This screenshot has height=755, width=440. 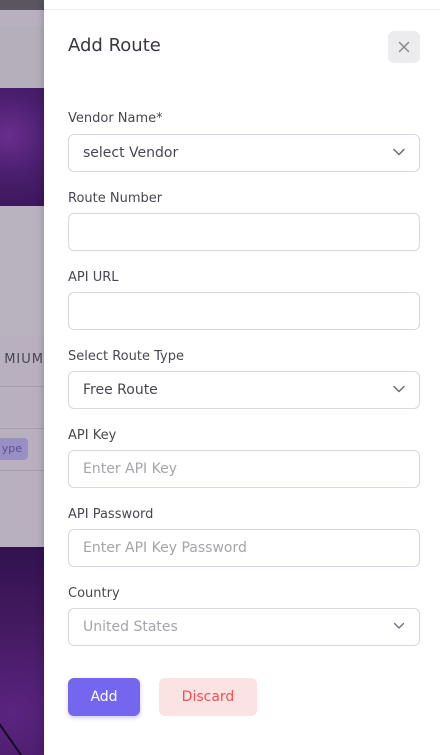 I want to click on api-password-field, so click(x=244, y=548).